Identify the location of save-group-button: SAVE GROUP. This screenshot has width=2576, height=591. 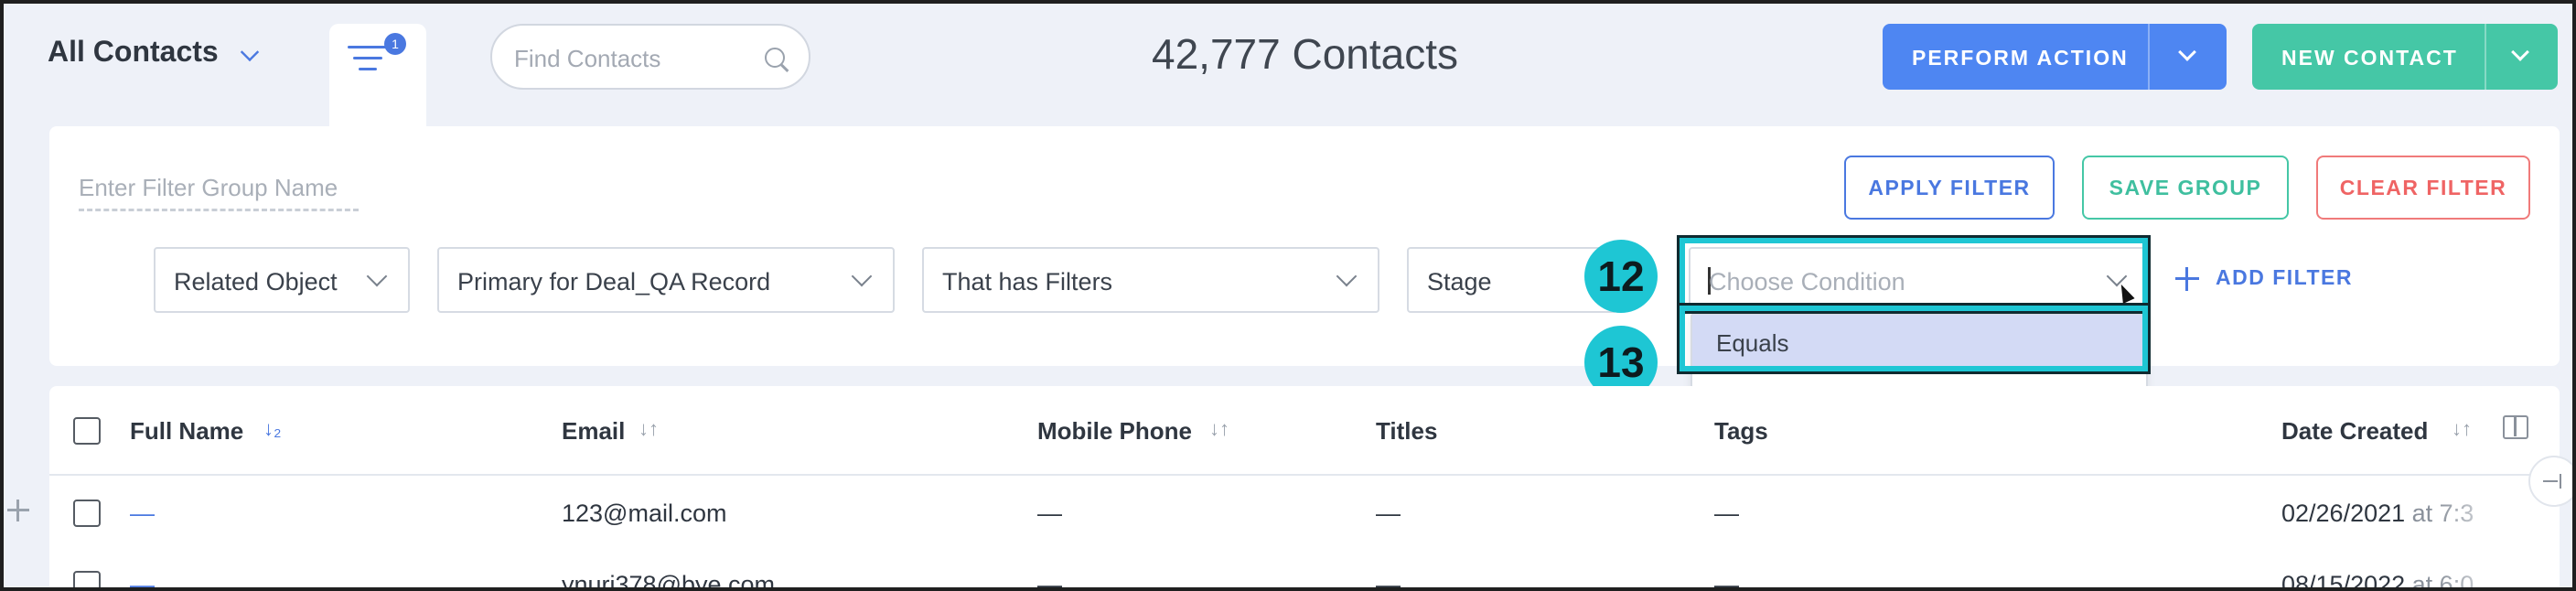
(2186, 188).